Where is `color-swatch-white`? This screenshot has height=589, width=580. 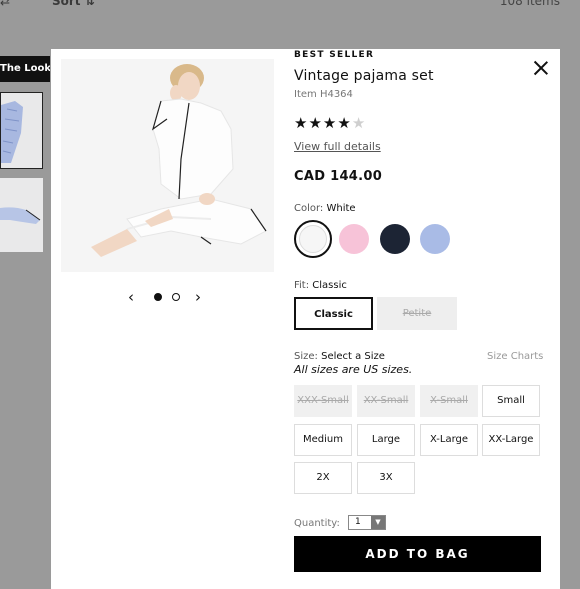
color-swatch-white is located at coordinates (313, 239).